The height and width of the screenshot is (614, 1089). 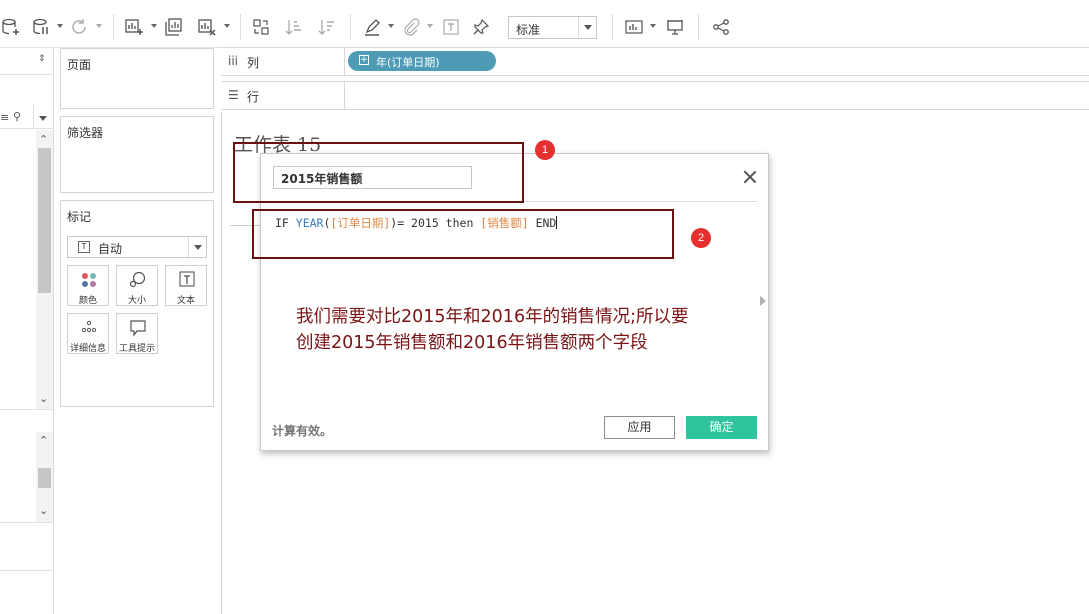 I want to click on mark-text-button: 文本, so click(x=186, y=285).